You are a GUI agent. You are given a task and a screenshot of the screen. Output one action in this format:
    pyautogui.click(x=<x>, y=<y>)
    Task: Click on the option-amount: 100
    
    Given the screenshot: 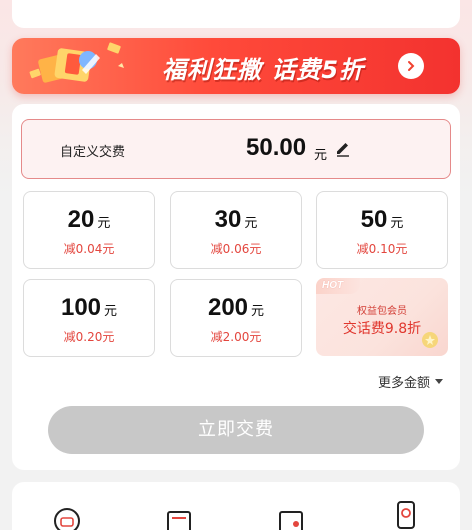 What is the action you would take?
    pyautogui.click(x=81, y=307)
    